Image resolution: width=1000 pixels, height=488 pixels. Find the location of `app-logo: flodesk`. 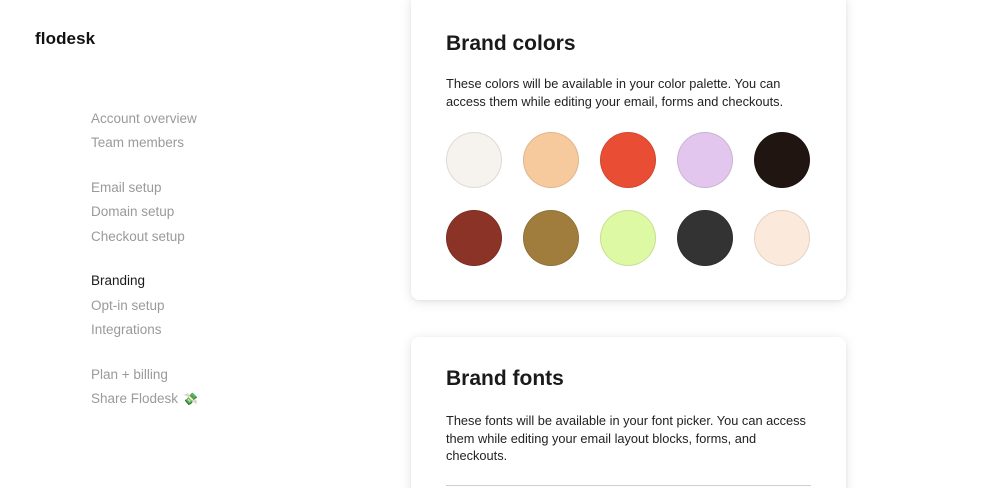

app-logo: flodesk is located at coordinates (65, 39).